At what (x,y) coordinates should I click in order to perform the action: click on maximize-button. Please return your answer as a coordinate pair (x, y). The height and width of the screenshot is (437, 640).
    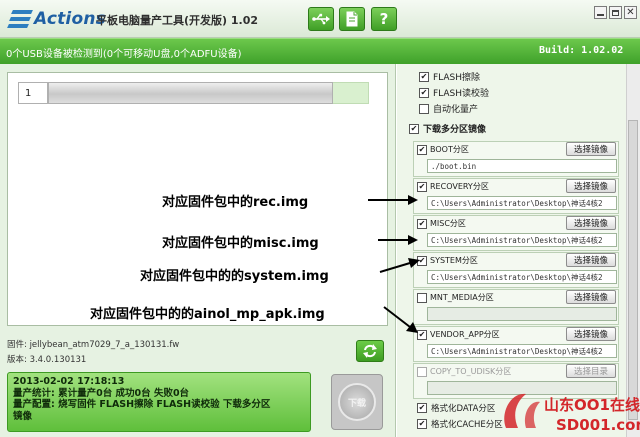
    Looking at the image, I should click on (615, 12).